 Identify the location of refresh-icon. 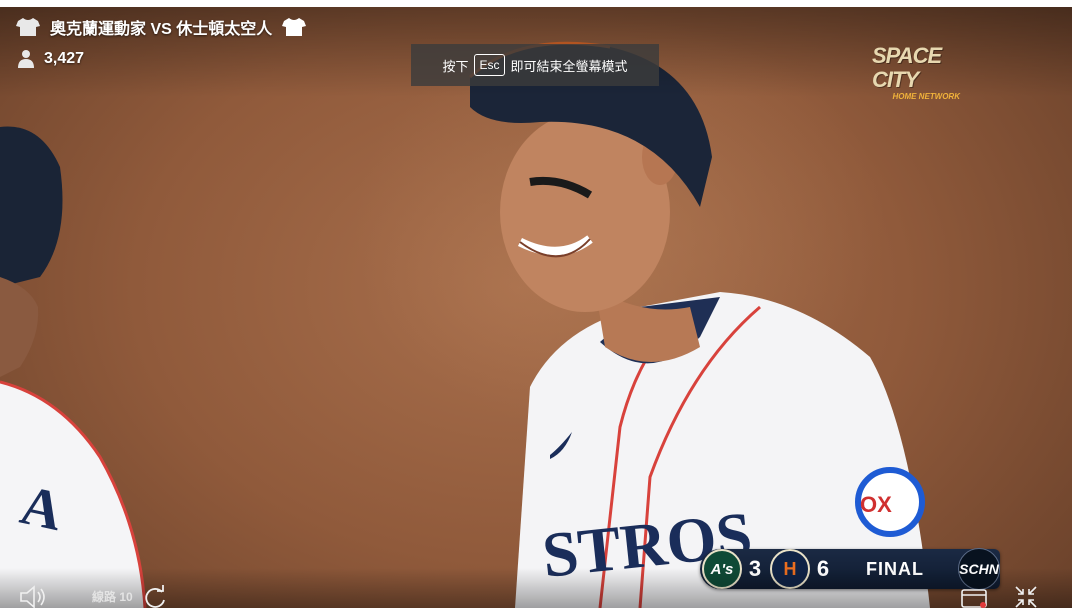
(155, 596).